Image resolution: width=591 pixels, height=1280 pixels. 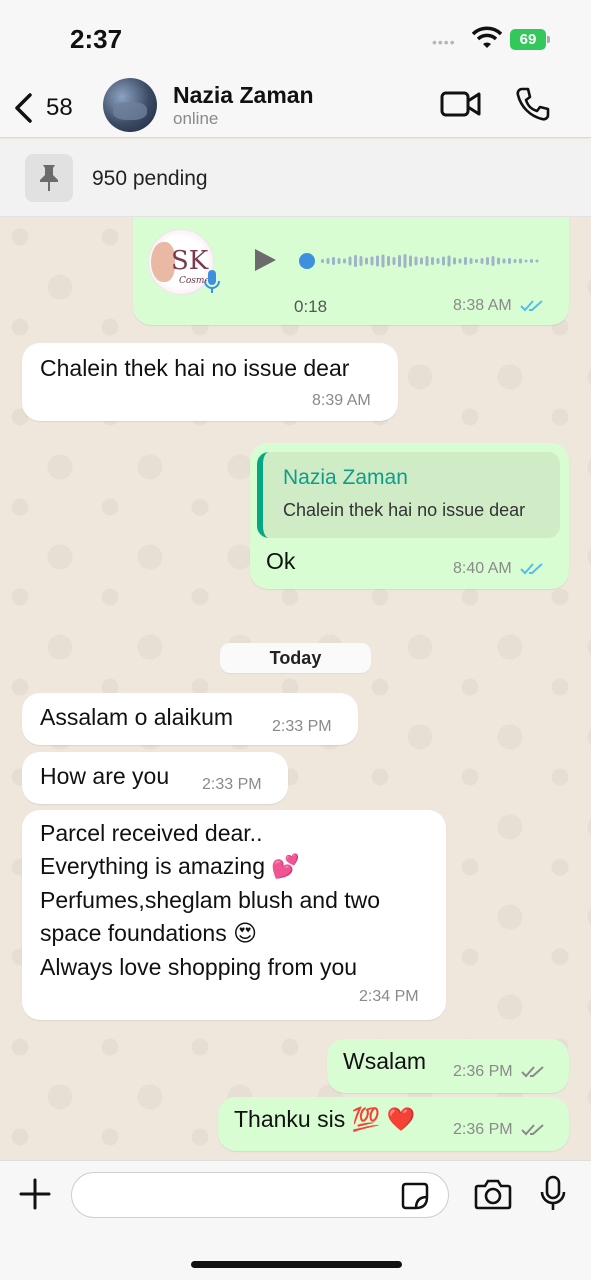 I want to click on battery-level: 69, so click(x=528, y=39).